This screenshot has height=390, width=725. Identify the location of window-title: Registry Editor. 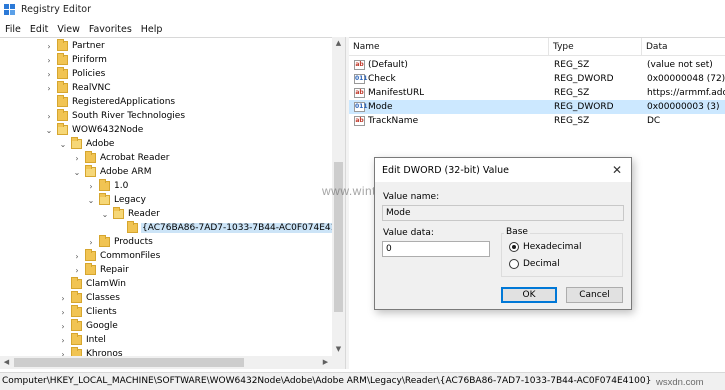
(56, 9).